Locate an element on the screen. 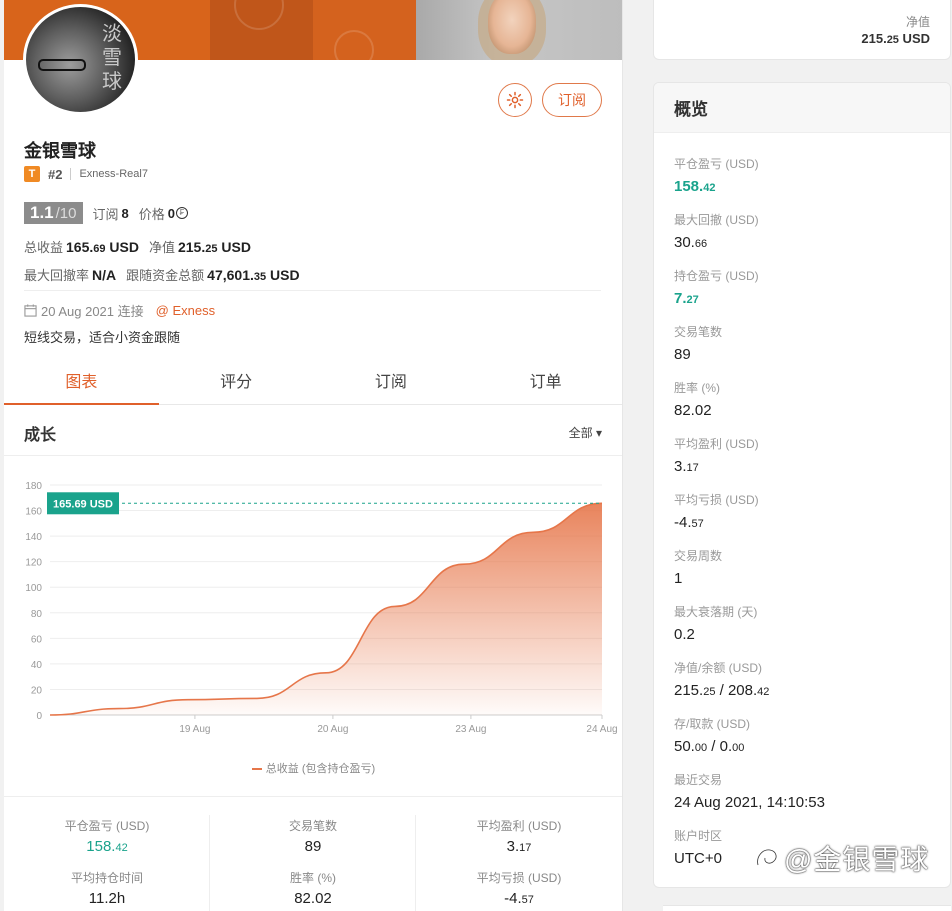  overview-item-label: 净值/余额 (USD) is located at coordinates (718, 668).